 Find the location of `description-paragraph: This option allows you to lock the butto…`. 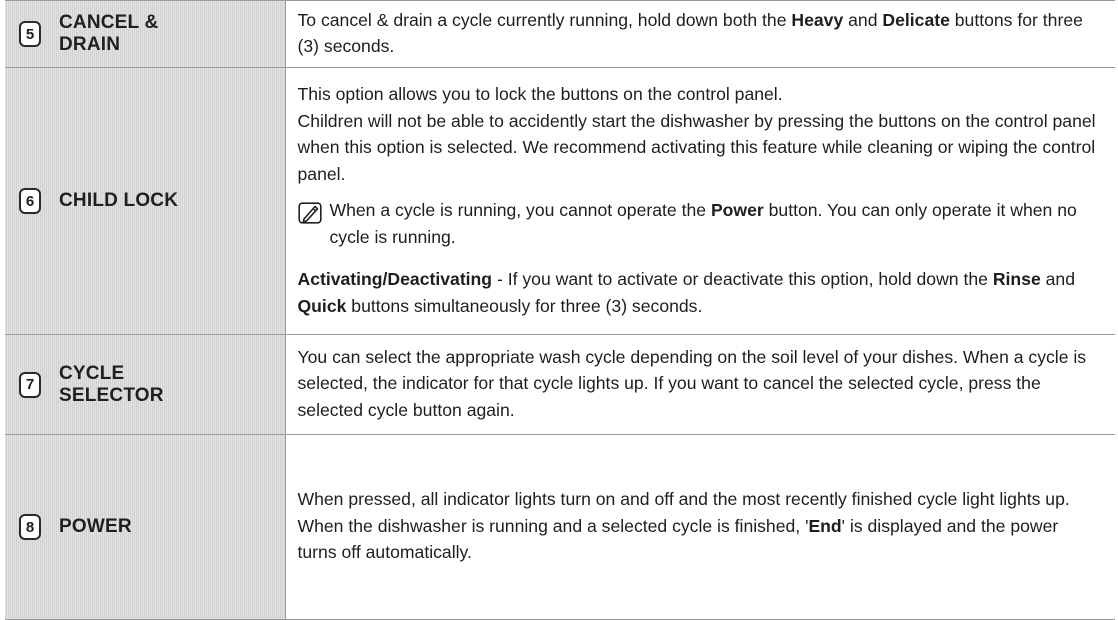

description-paragraph: This option allows you to lock the butto… is located at coordinates (540, 94).